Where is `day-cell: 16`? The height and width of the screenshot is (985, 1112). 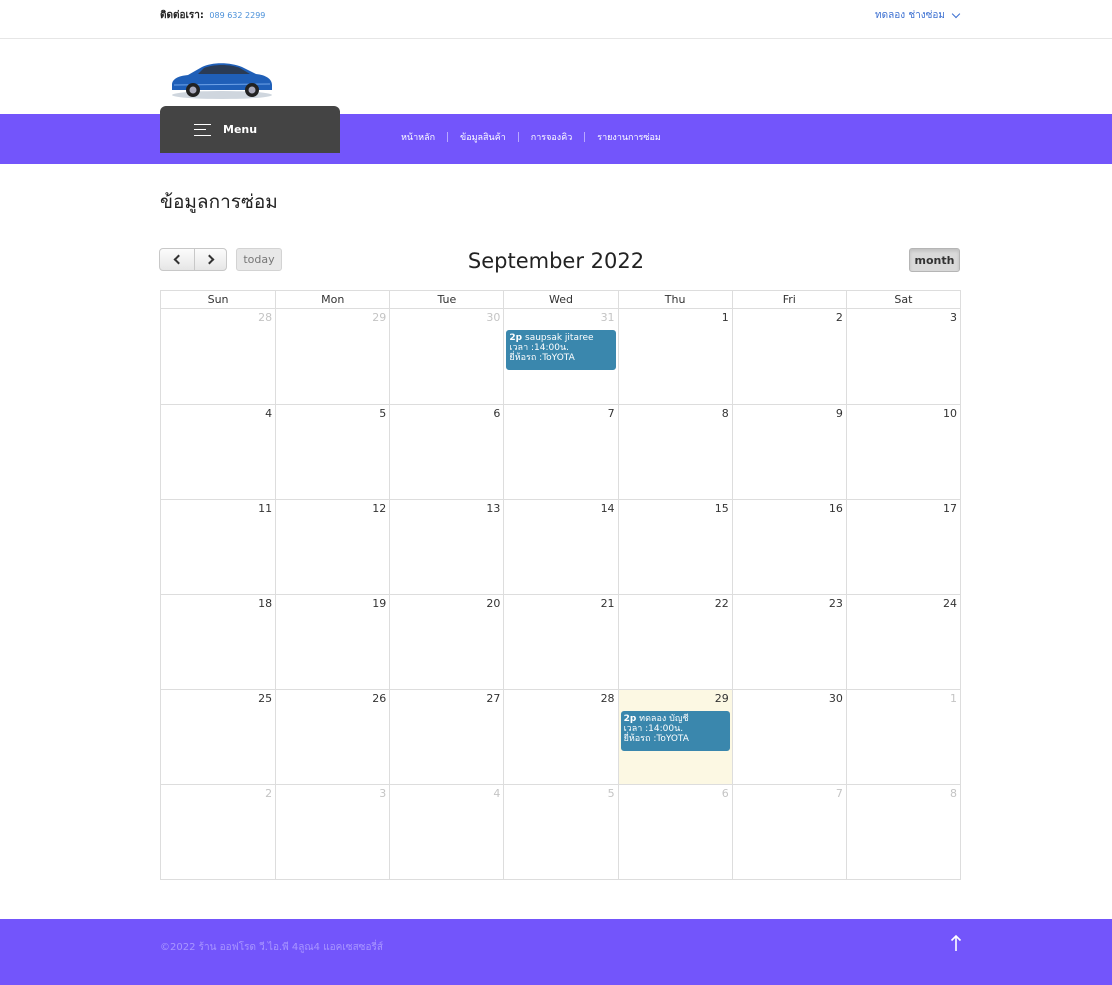 day-cell: 16 is located at coordinates (788, 546).